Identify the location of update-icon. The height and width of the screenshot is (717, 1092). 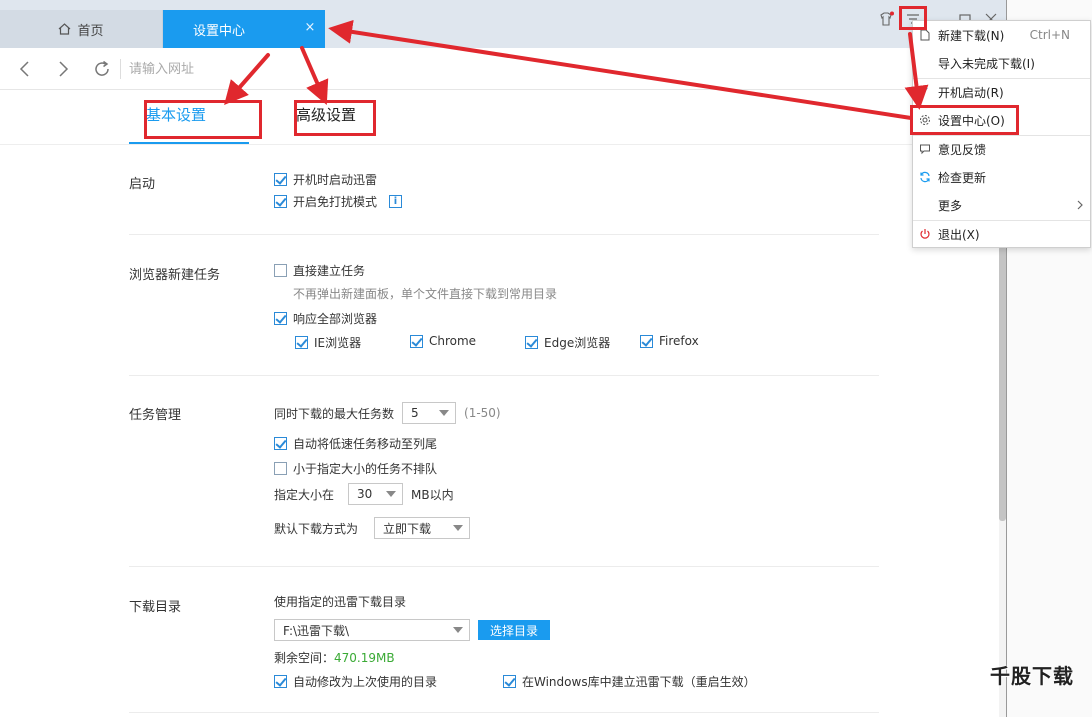
(925, 177).